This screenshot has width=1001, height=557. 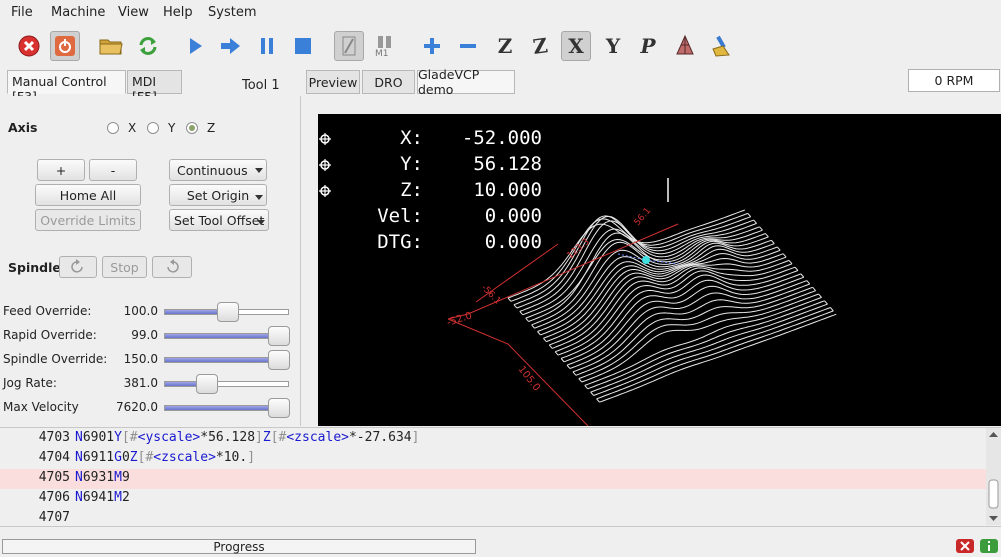 I want to click on gcode-line: 4706 N6941M2, so click(x=493, y=499).